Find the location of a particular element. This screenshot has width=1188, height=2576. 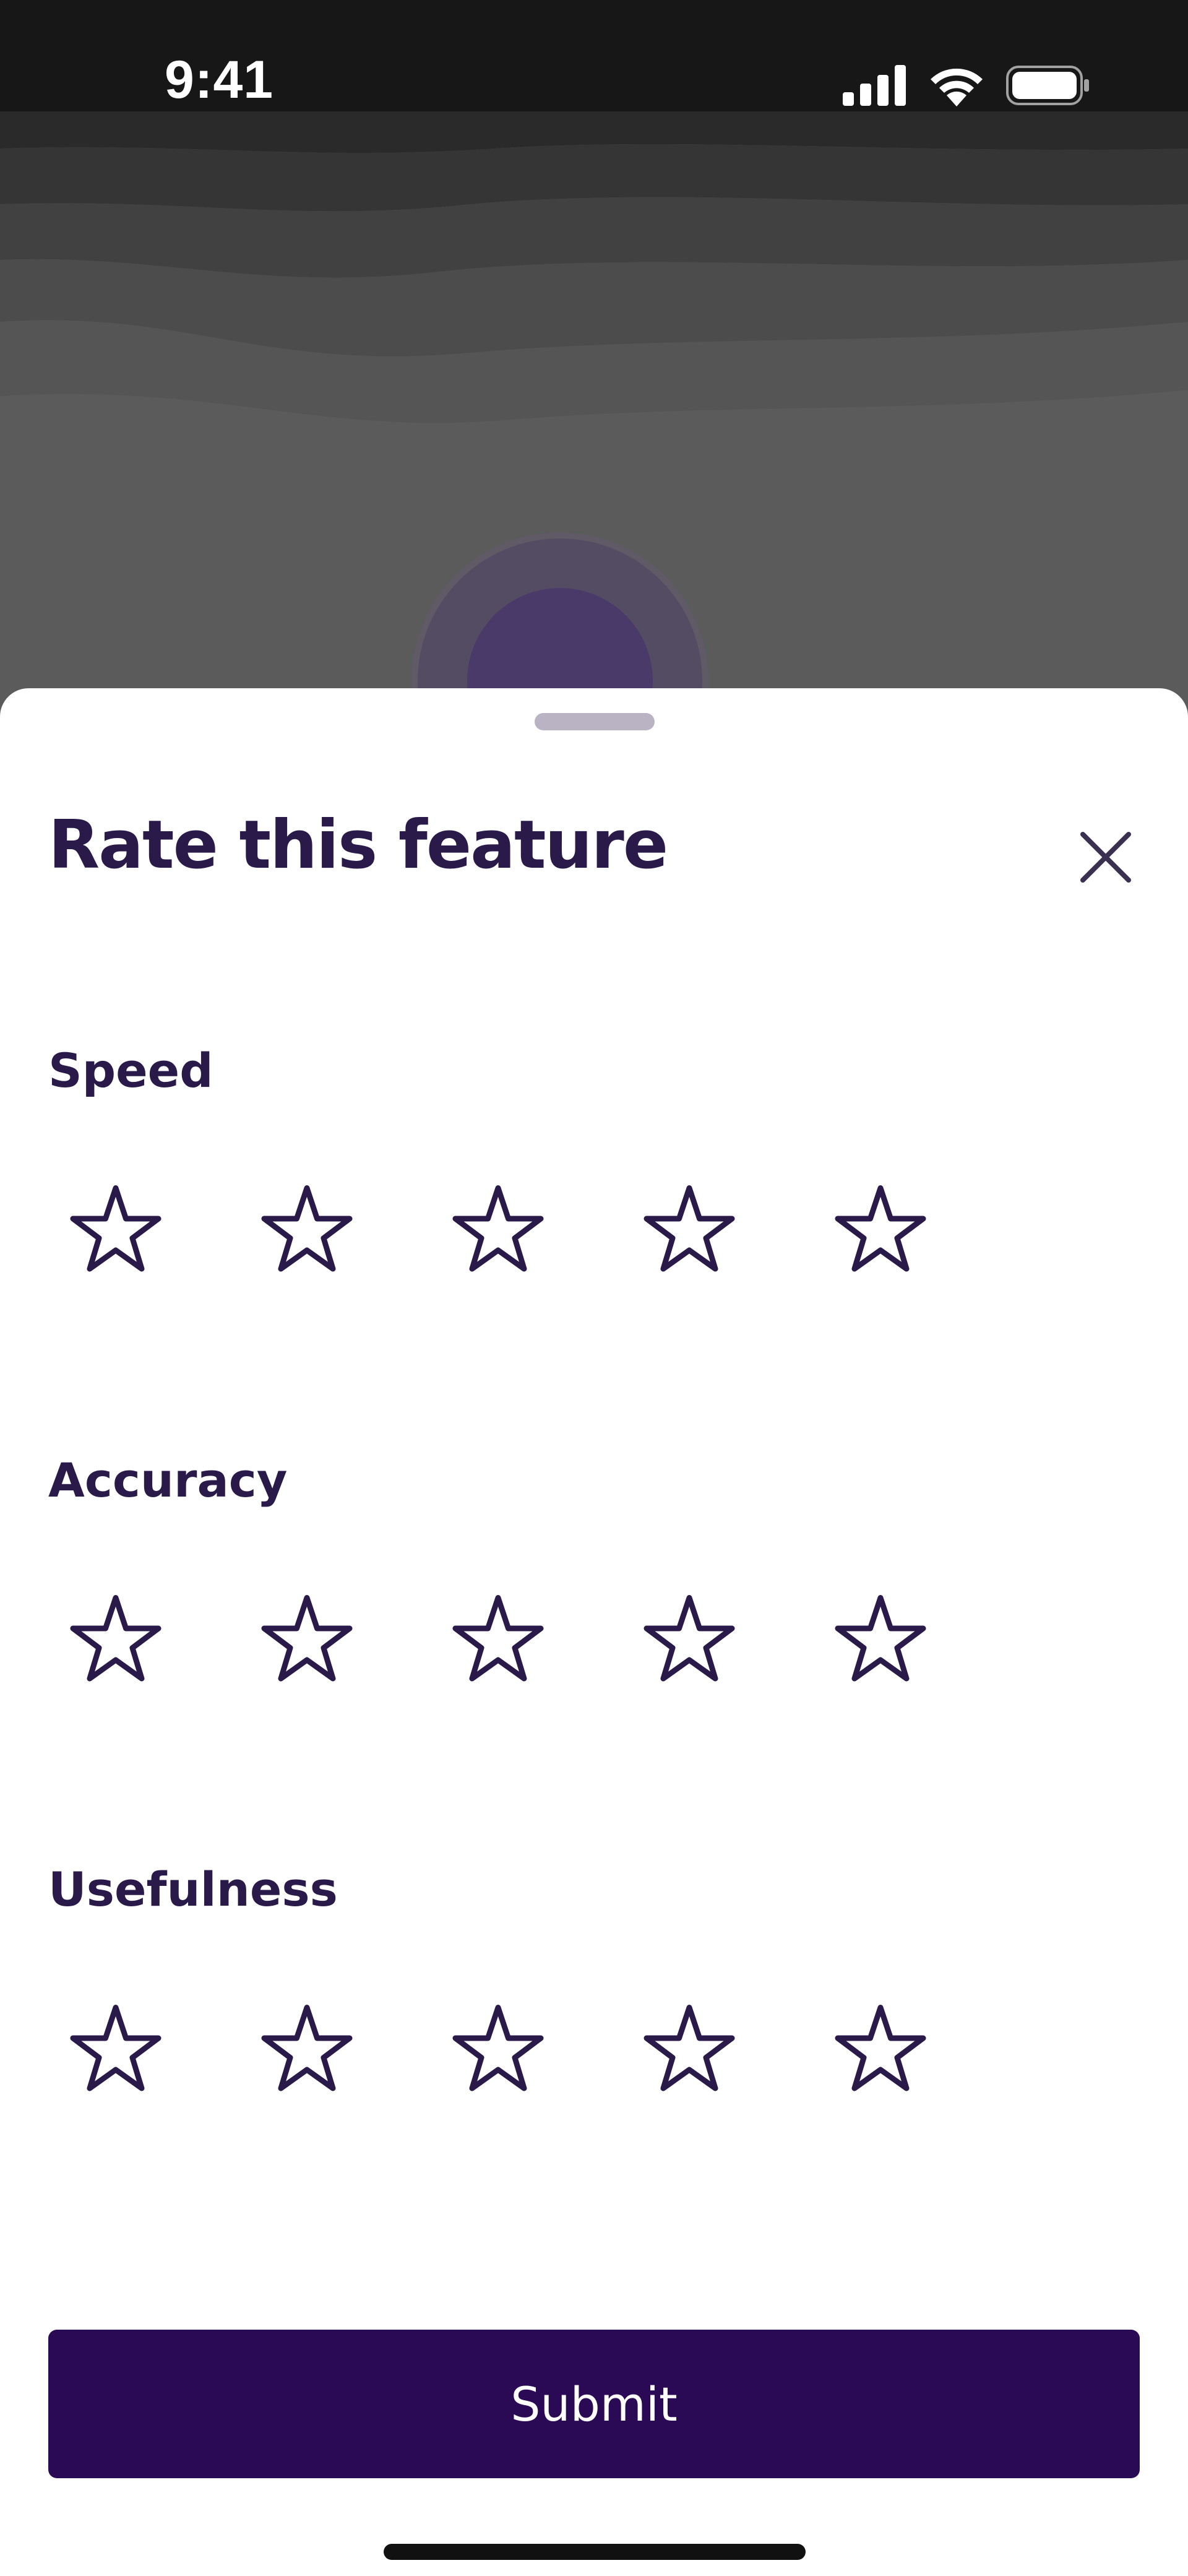

star-rating-speed is located at coordinates (498, 1229).